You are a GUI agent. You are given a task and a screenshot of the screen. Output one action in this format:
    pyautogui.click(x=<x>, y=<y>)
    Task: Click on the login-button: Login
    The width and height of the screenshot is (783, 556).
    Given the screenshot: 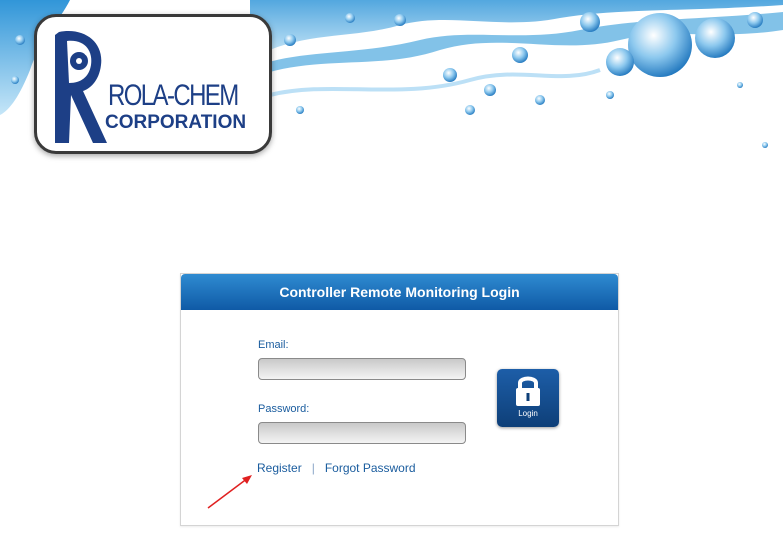 What is the action you would take?
    pyautogui.click(x=528, y=398)
    